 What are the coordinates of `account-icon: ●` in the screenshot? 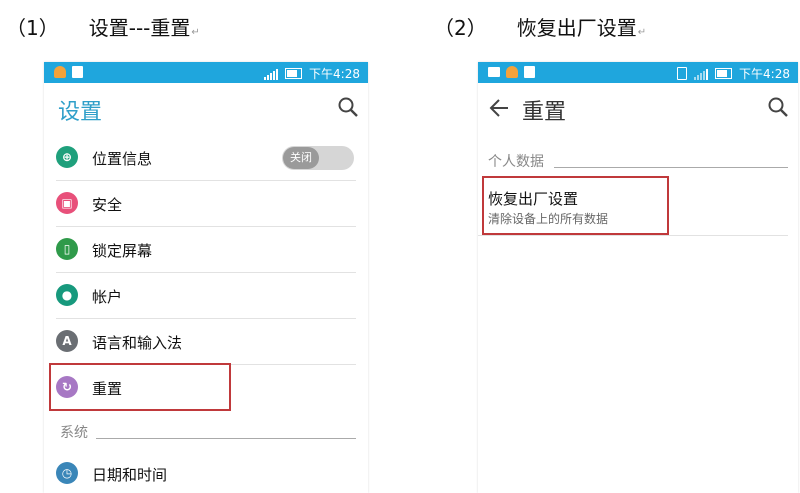 It's located at (67, 295).